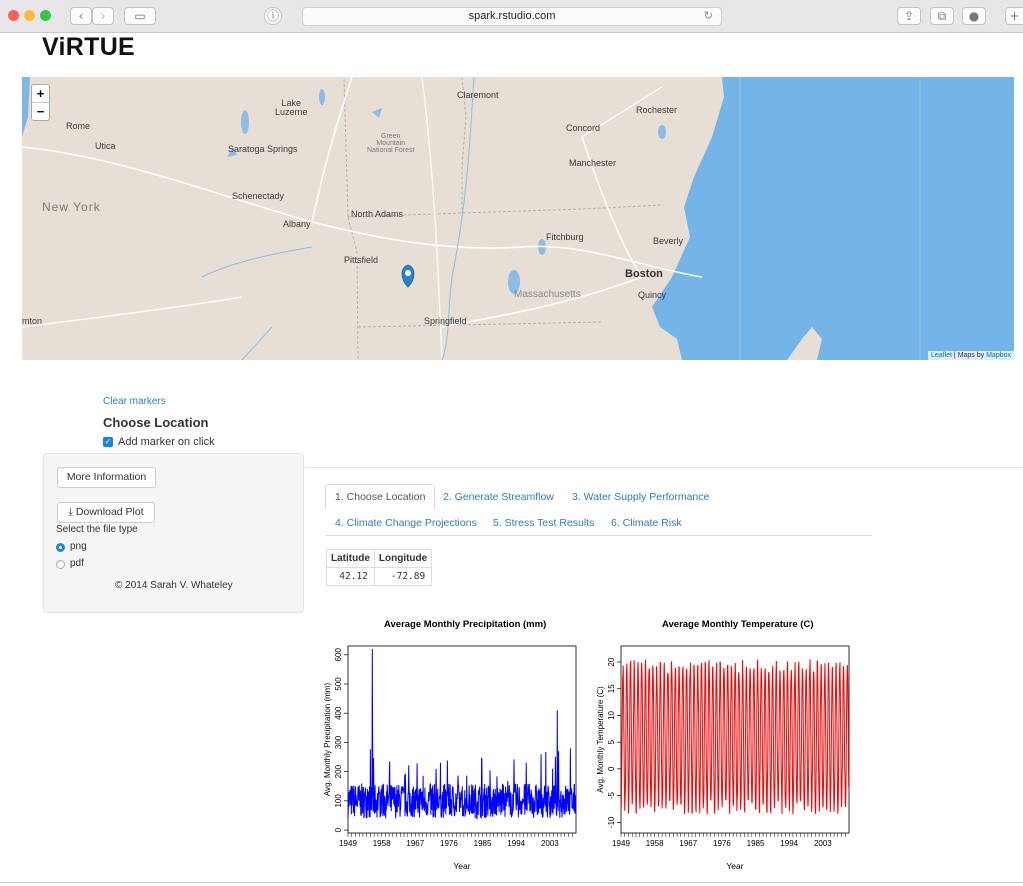 This screenshot has width=1023, height=886. What do you see at coordinates (338, 713) in the screenshot?
I see `y-tick-label: 400` at bounding box center [338, 713].